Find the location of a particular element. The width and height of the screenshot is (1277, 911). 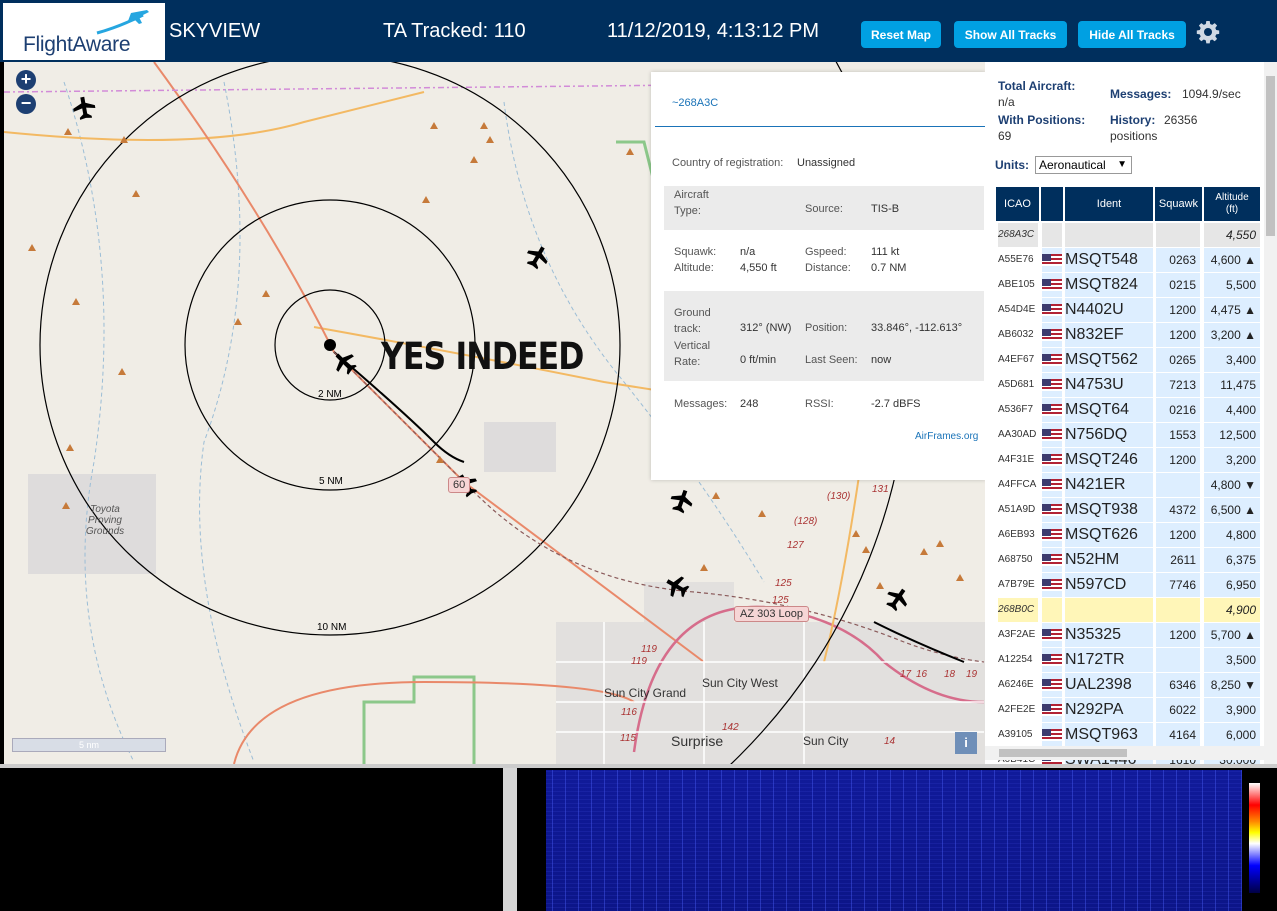

total-aircraft-label: Total Aircraft: is located at coordinates (1037, 86).